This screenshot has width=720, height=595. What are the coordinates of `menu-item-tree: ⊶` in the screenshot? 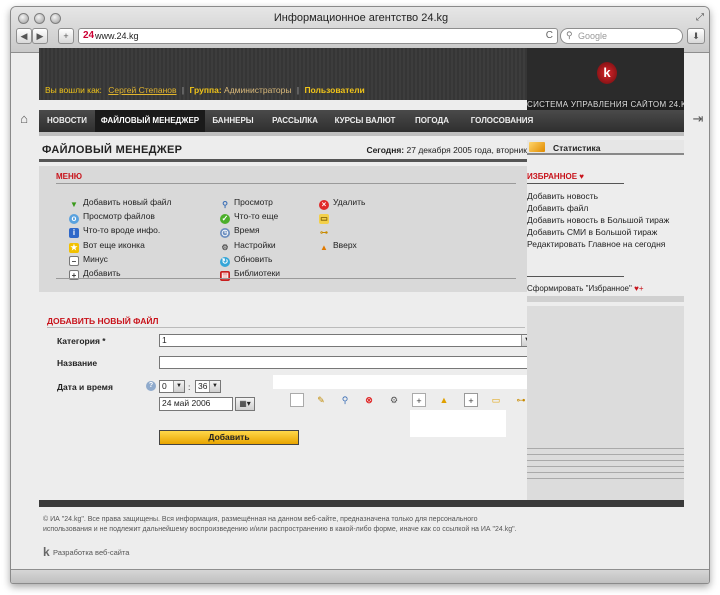 It's located at (326, 231).